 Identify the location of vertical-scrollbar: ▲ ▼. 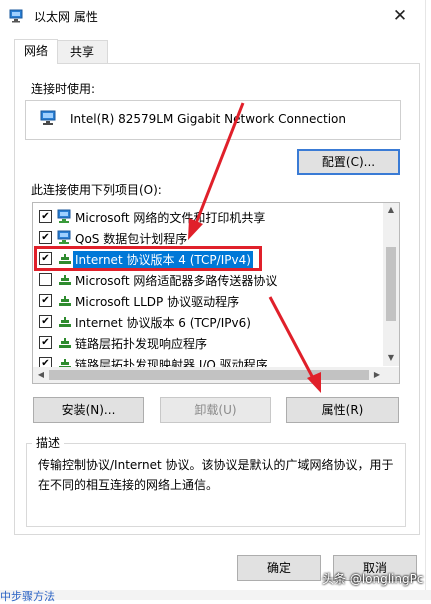
(391, 284).